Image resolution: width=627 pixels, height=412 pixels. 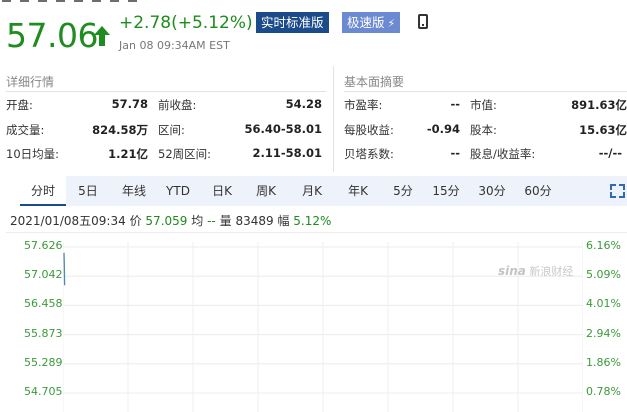 What do you see at coordinates (19, 105) in the screenshot?
I see `open-label: 开盘:` at bounding box center [19, 105].